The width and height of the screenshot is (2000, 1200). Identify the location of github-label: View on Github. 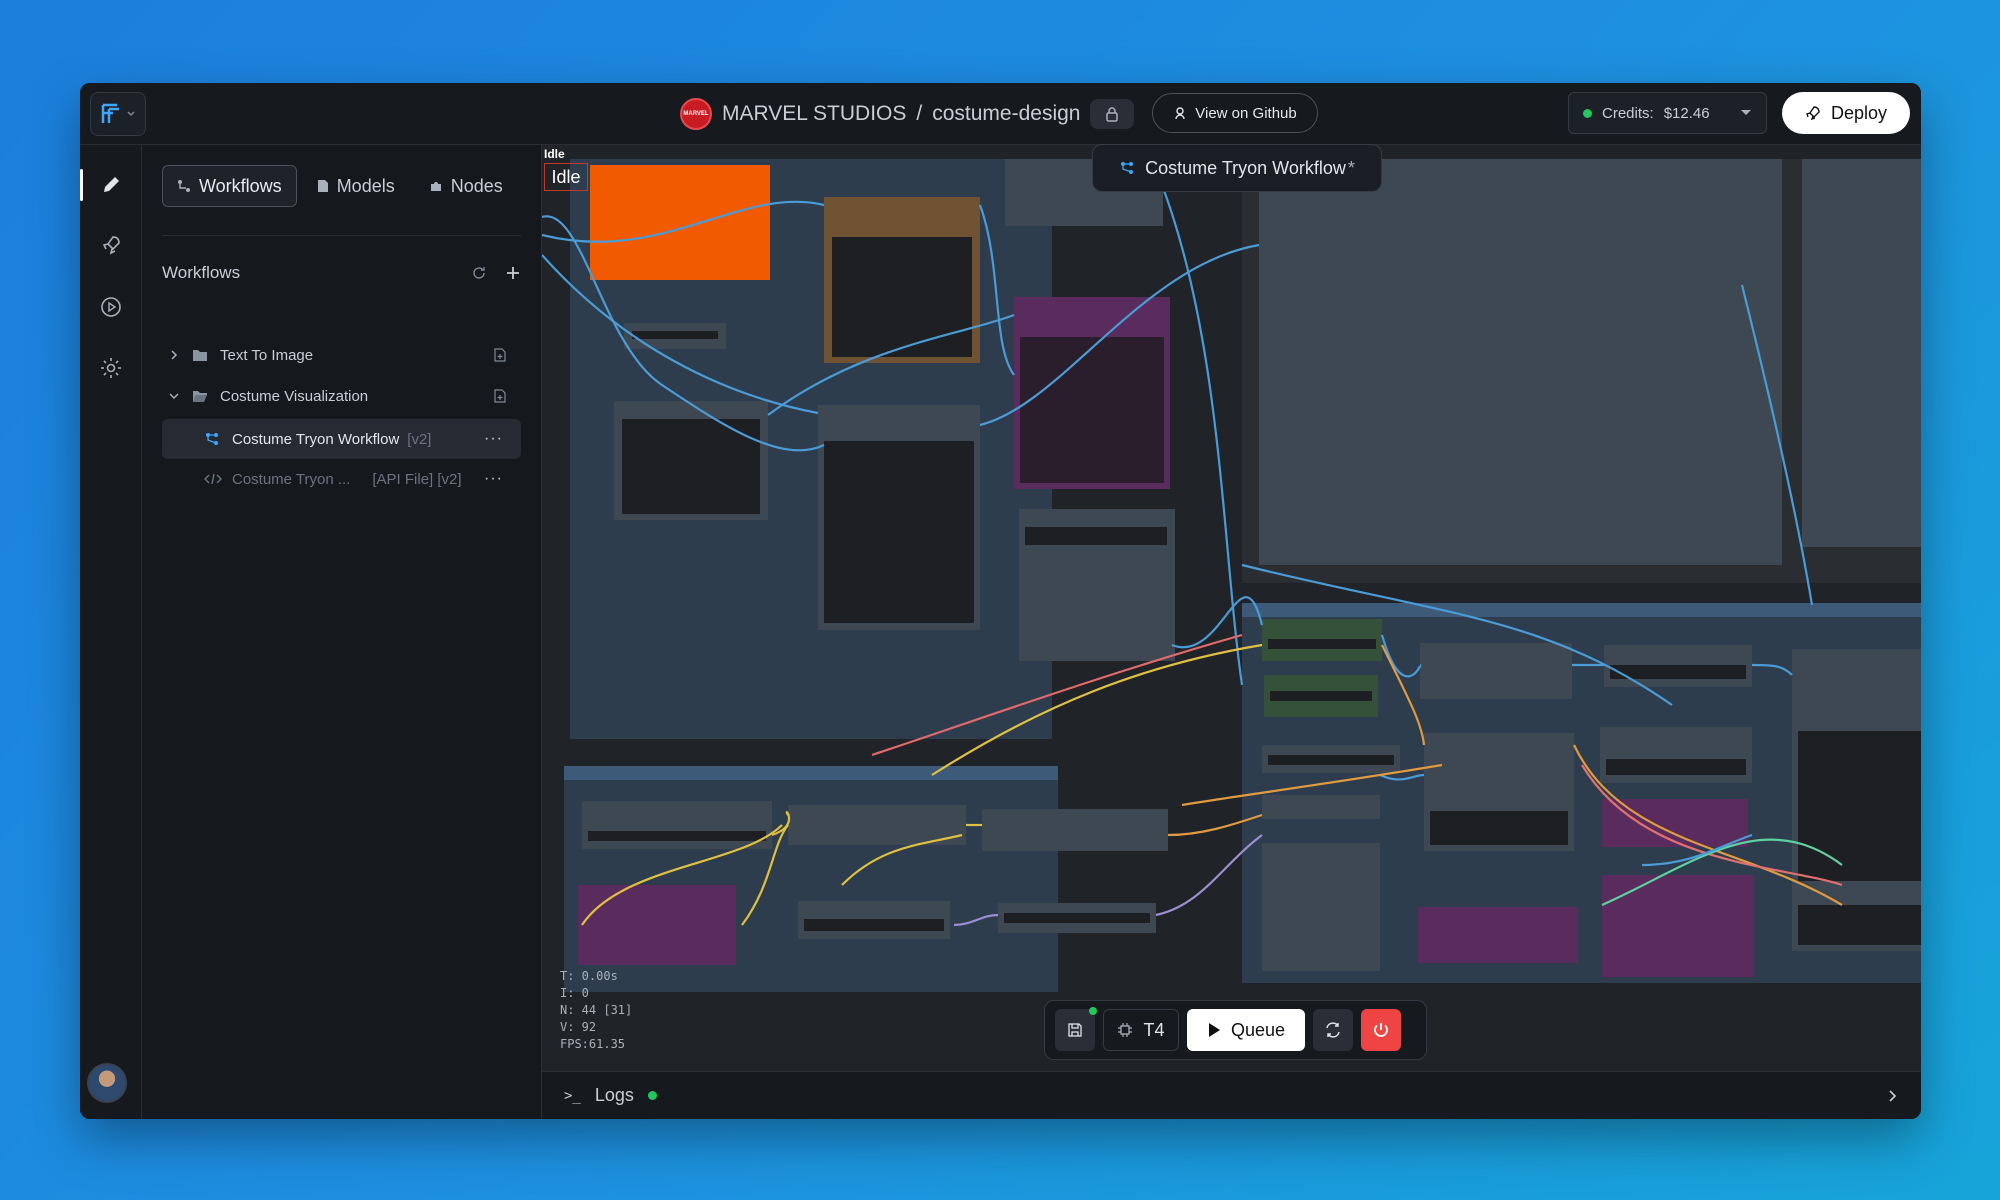
(1246, 113).